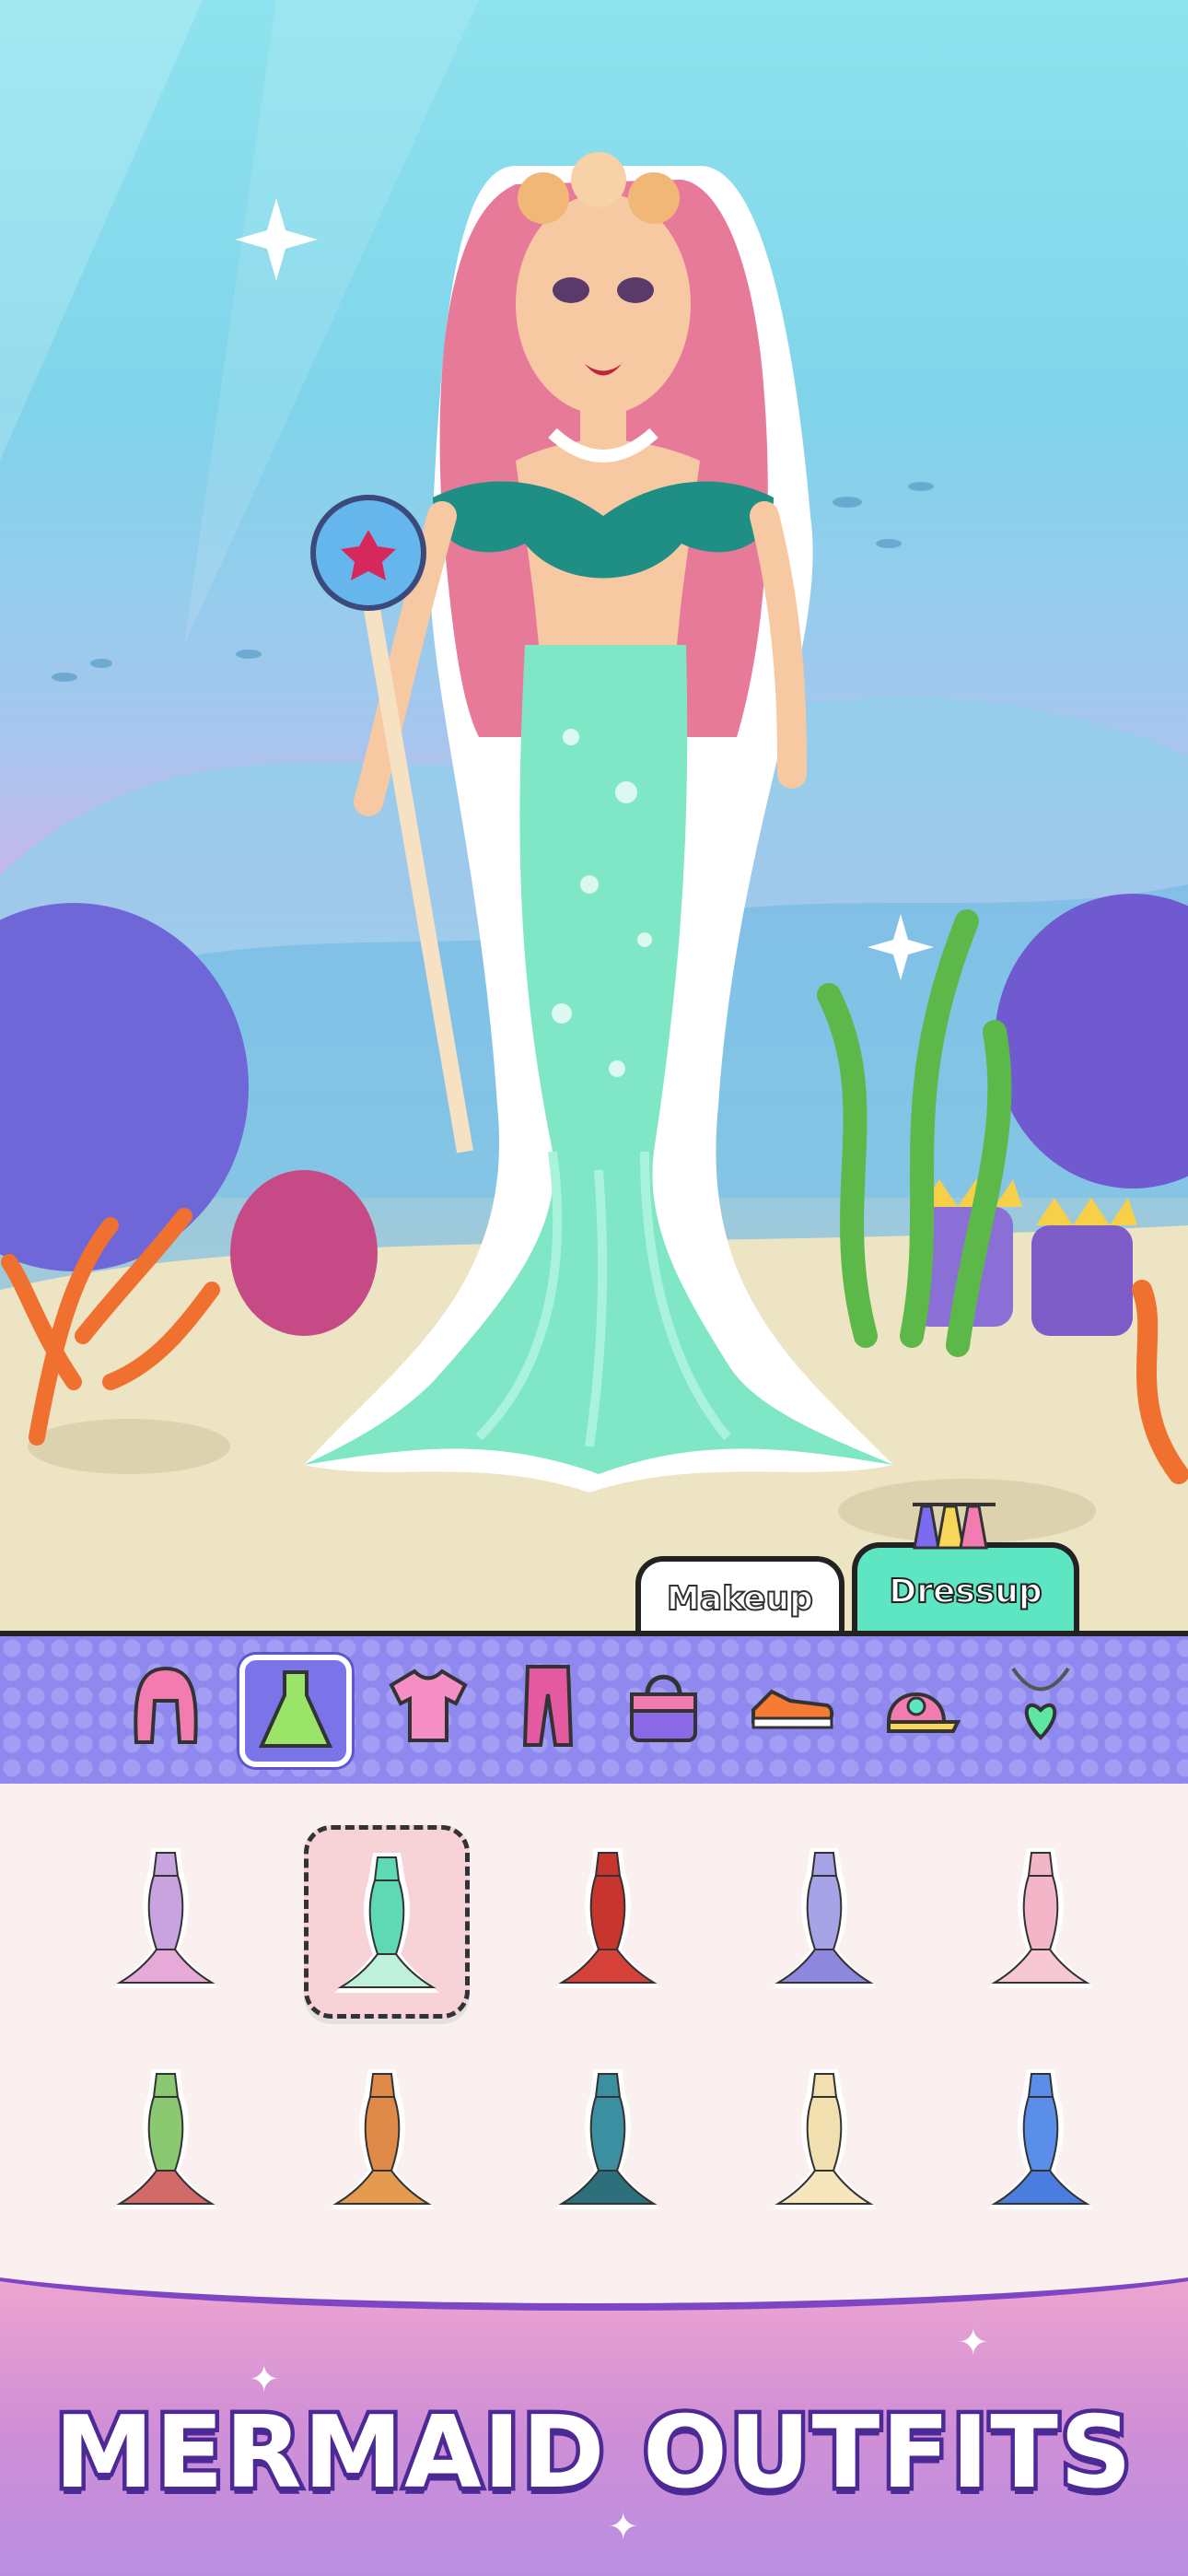 Image resolution: width=1188 pixels, height=2576 pixels. I want to click on necklace-icon, so click(1040, 1703).